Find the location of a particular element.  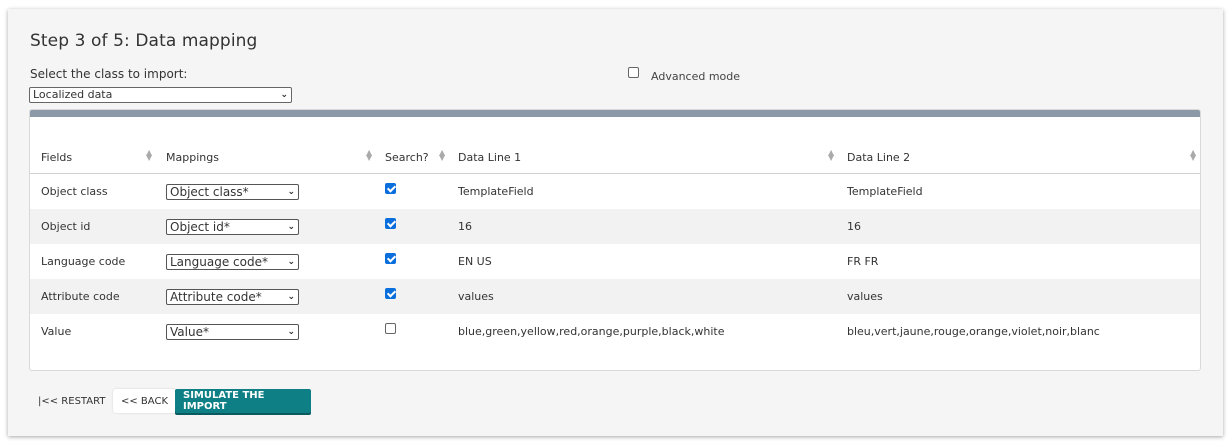

advanced-mode-toggle: Advanced mode is located at coordinates (684, 75).